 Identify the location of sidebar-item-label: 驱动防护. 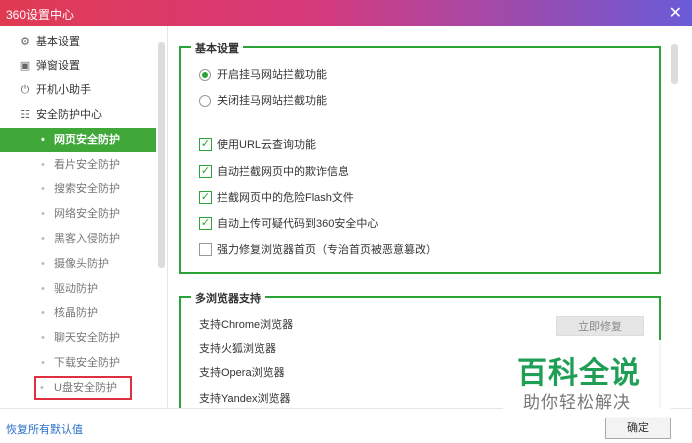
(76, 289).